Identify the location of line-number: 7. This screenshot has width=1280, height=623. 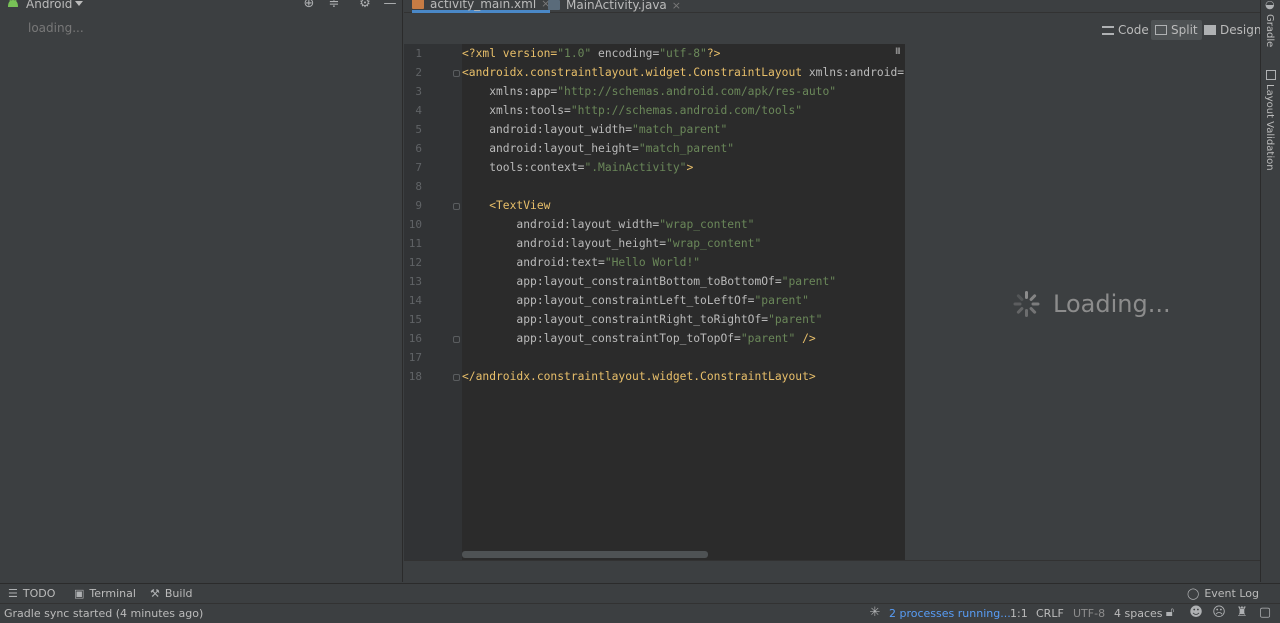
(418, 167).